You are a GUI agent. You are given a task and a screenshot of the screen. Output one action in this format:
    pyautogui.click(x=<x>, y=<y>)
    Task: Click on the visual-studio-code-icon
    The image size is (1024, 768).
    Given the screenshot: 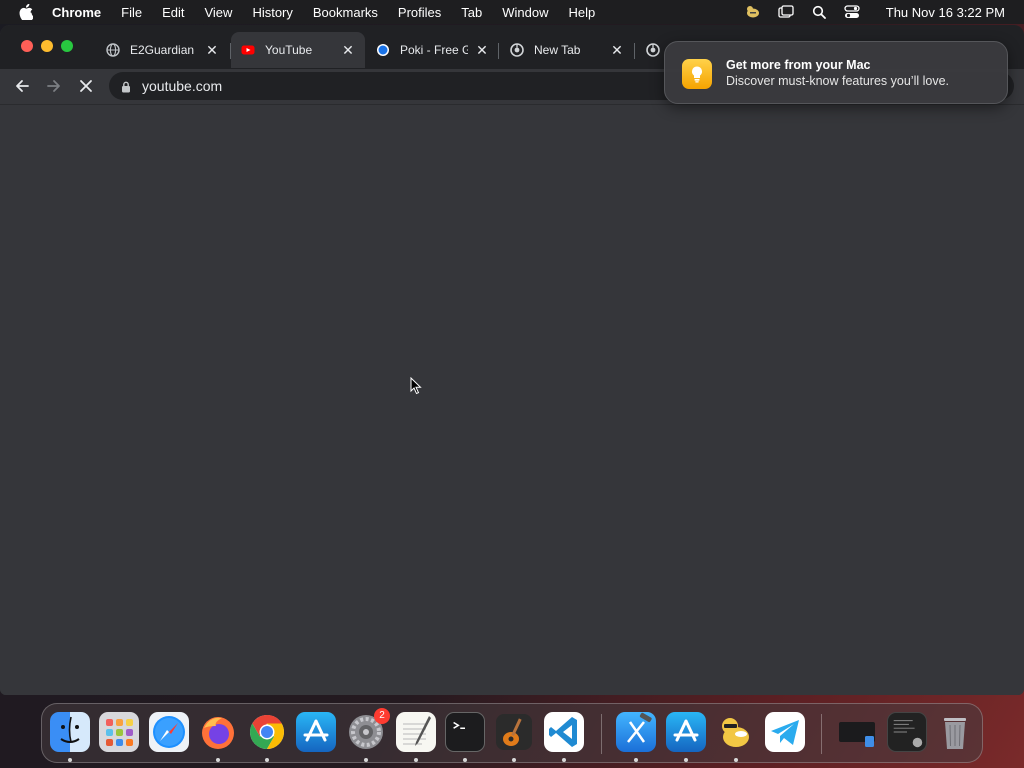 What is the action you would take?
    pyautogui.click(x=564, y=732)
    